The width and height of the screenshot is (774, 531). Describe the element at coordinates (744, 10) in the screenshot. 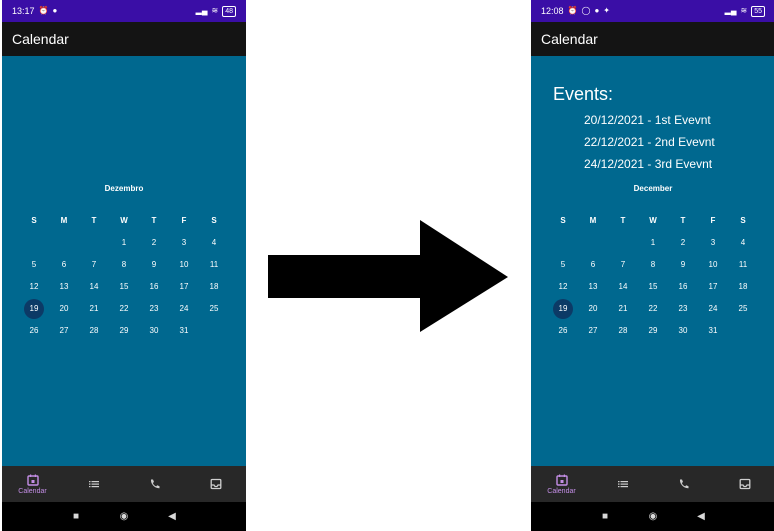

I see `wifi-icon: ≋` at that location.